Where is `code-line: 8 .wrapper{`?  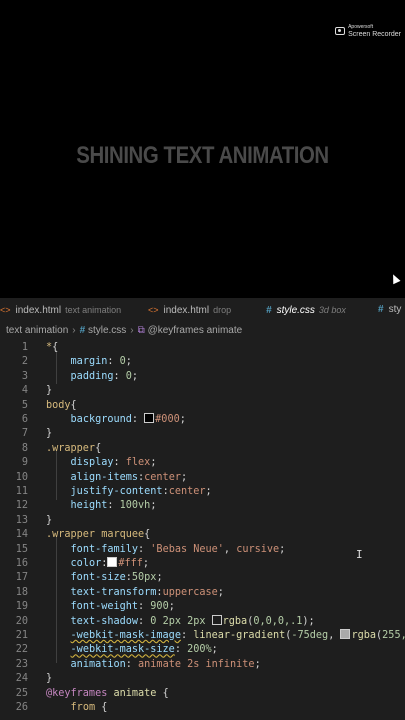 code-line: 8 .wrapper{ is located at coordinates (202, 449).